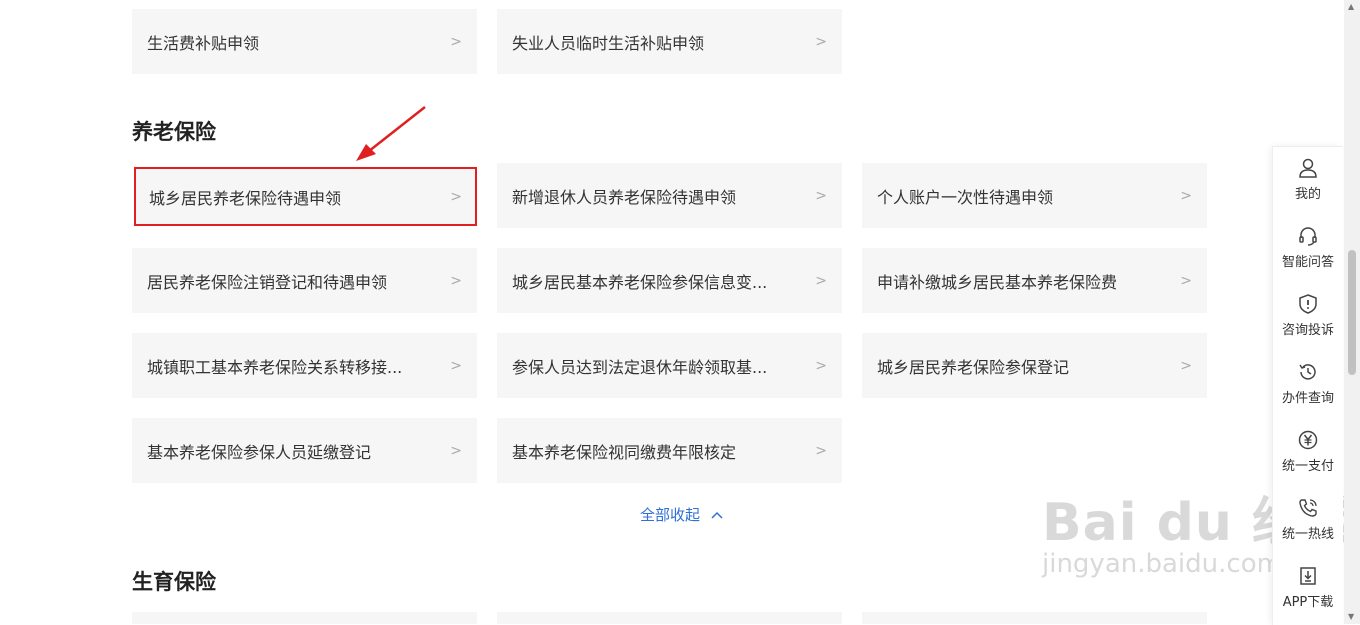  I want to click on card-label: 基本养老保险视同缴费年限核定, so click(624, 452).